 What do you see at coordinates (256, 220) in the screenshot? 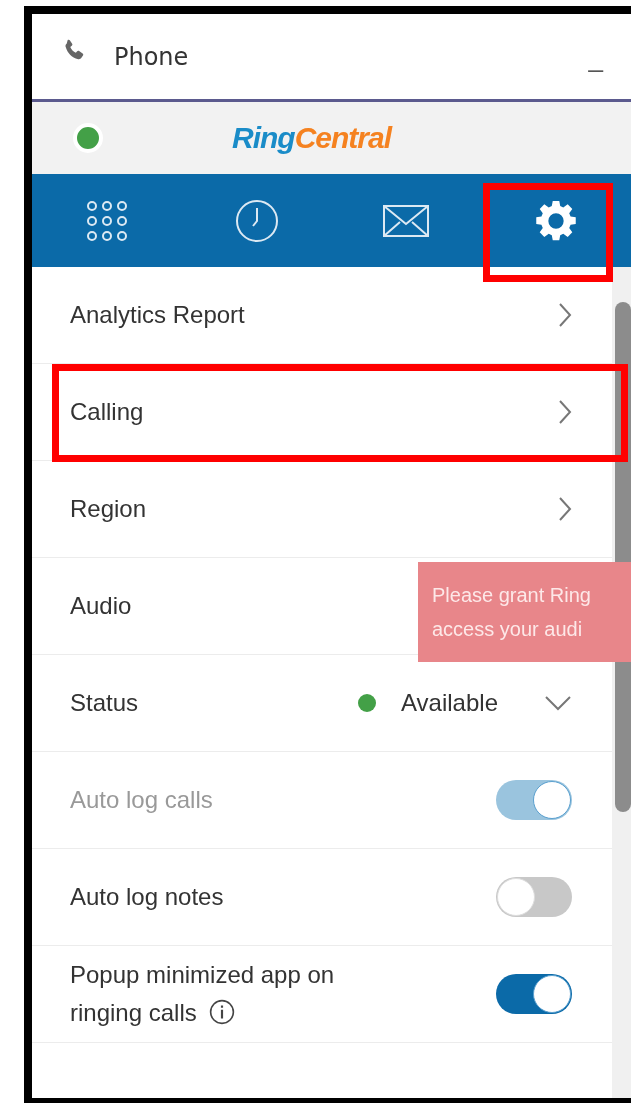
I see `clock-icon` at bounding box center [256, 220].